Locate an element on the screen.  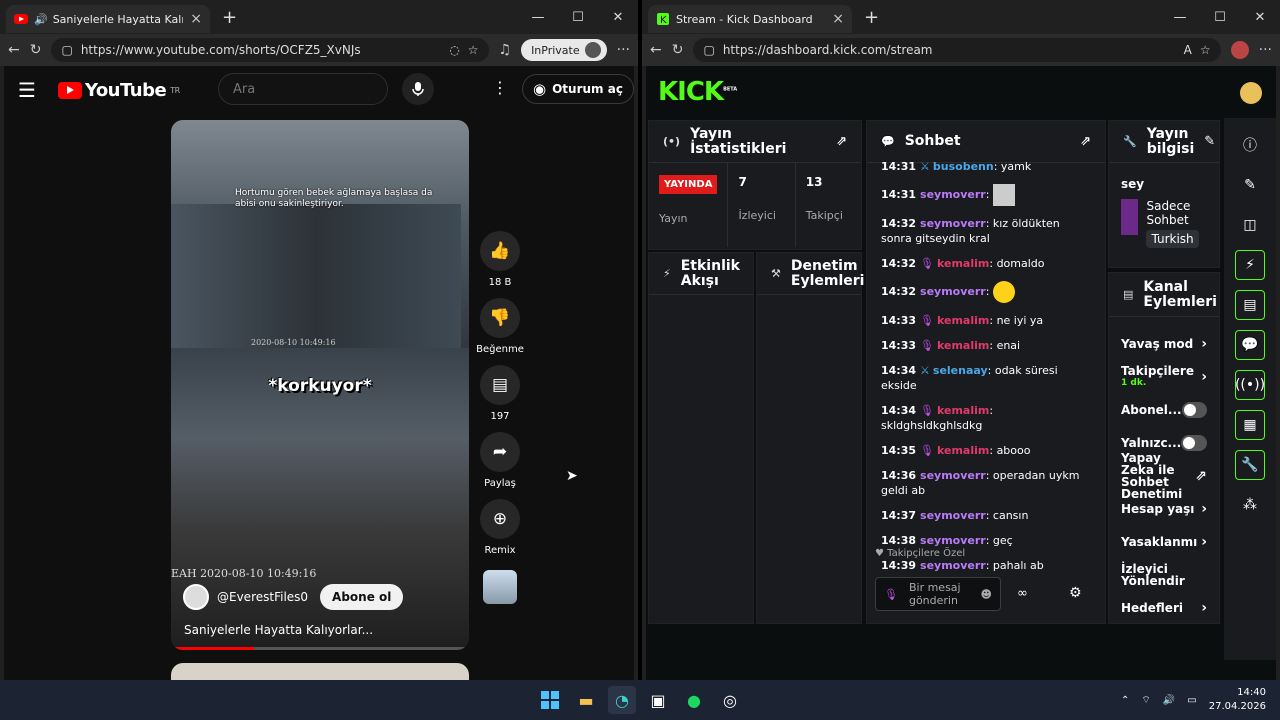
wrench-icon: 🔧 is located at coordinates (1250, 465).